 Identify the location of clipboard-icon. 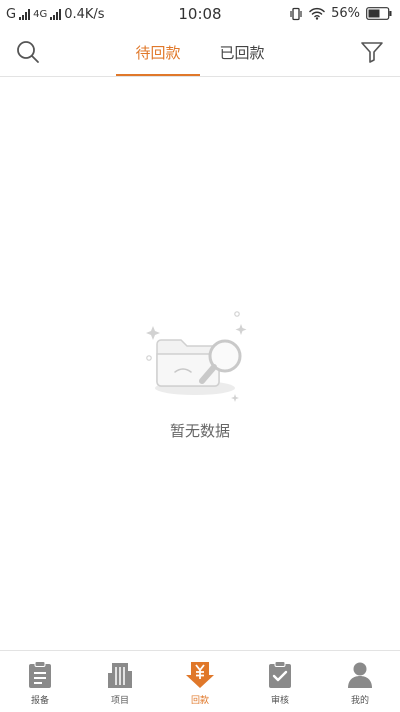
(40, 674).